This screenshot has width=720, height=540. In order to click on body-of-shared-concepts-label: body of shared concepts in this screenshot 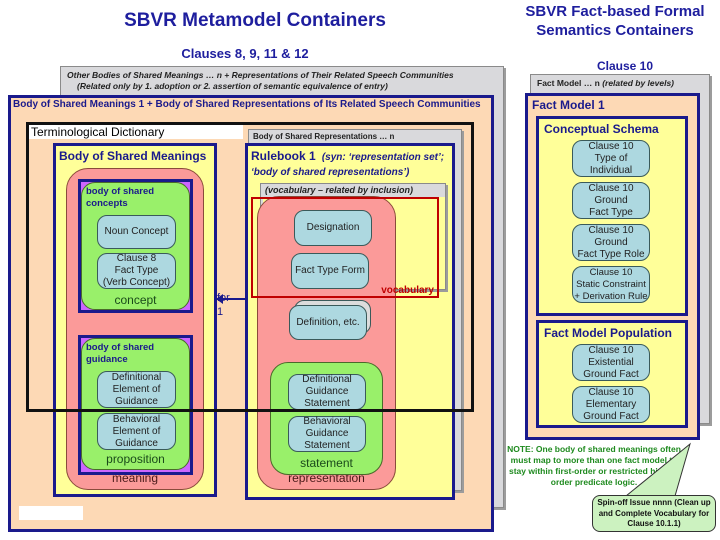, I will do `click(120, 197)`.